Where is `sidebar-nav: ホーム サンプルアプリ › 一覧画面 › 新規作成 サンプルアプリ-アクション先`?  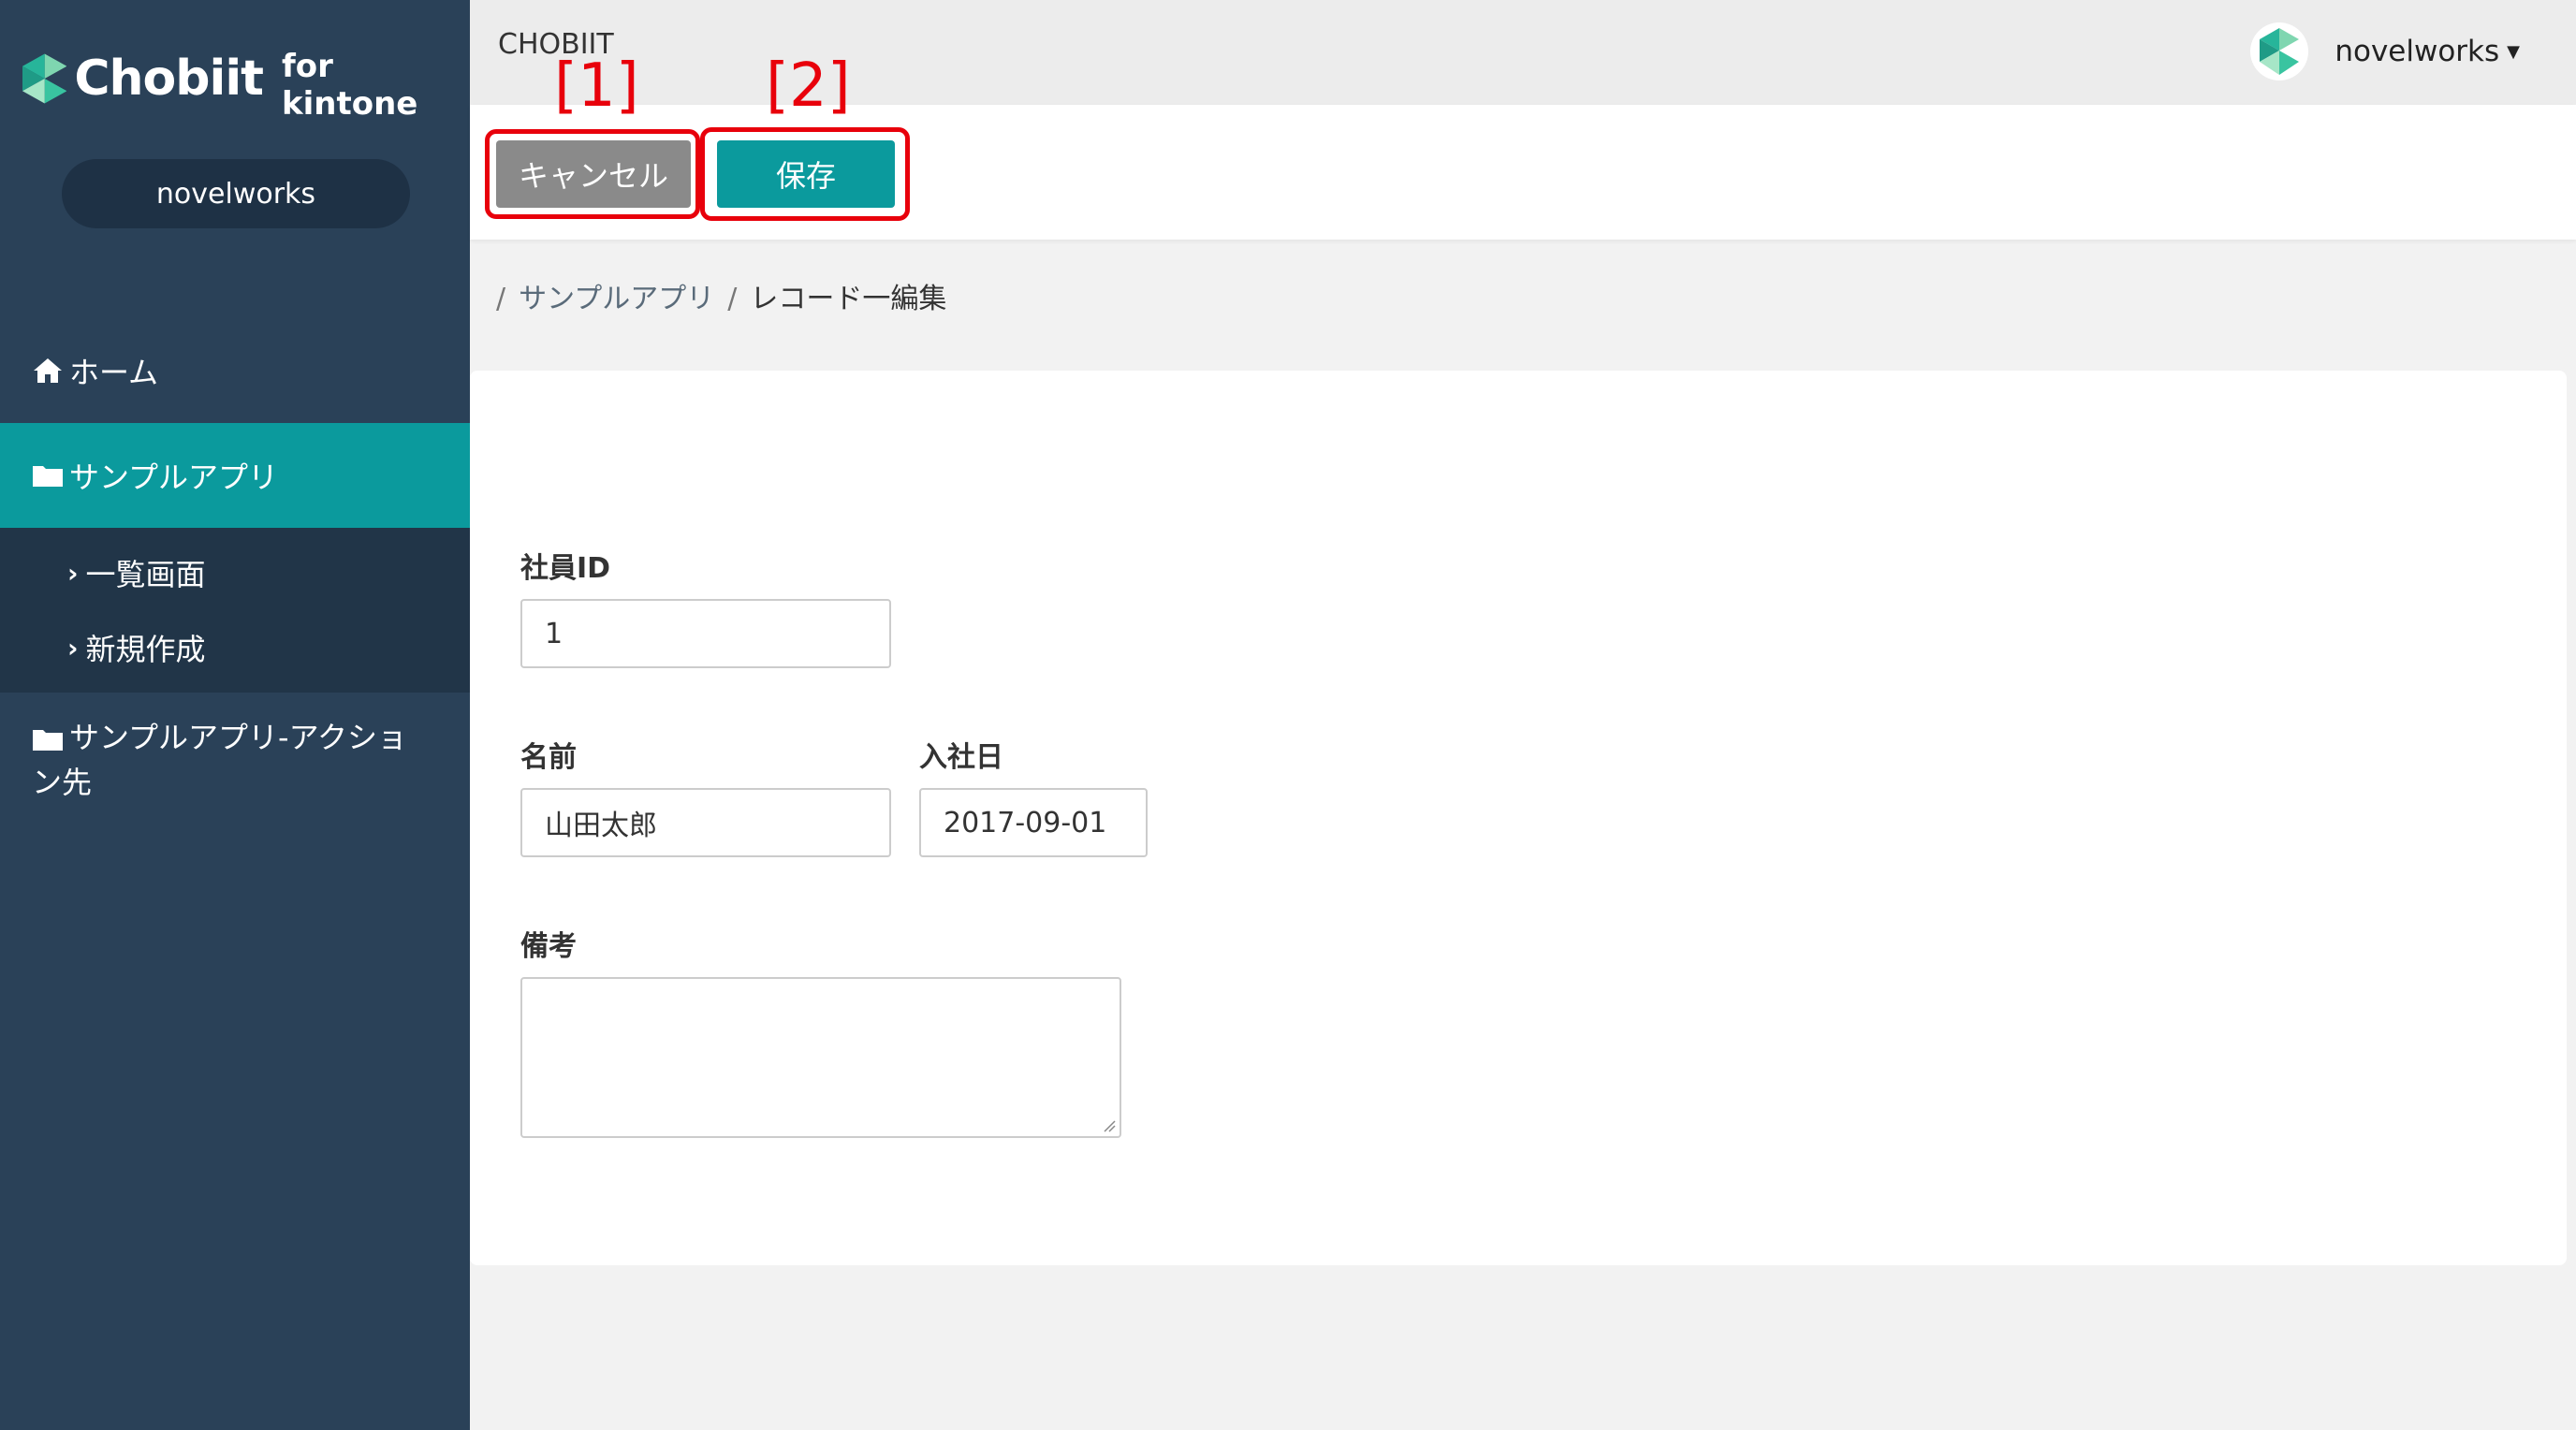
sidebar-nav: ホーム サンプルアプリ › 一覧画面 › 新規作成 サンプルアプリ-アクション先 is located at coordinates (235, 569).